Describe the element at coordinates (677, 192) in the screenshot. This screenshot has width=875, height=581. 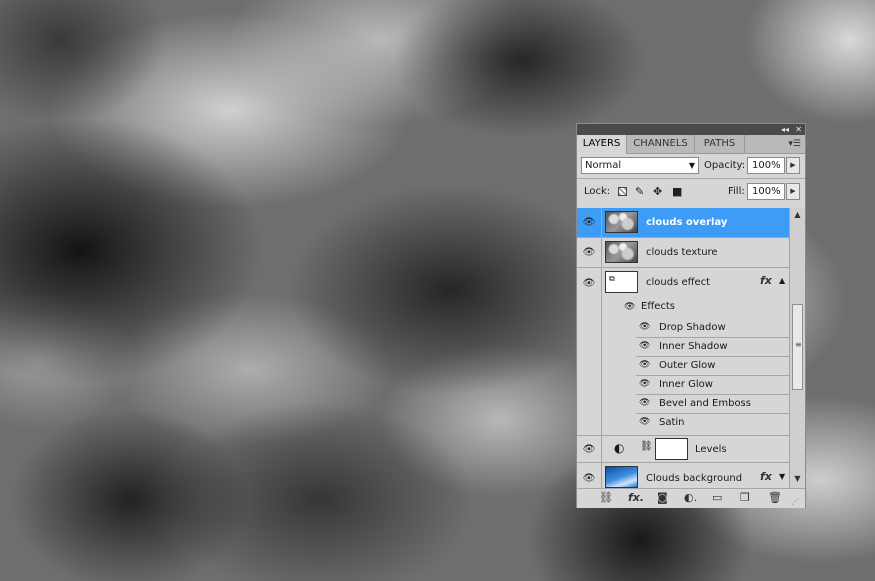
I see `lock-icon: ■` at that location.